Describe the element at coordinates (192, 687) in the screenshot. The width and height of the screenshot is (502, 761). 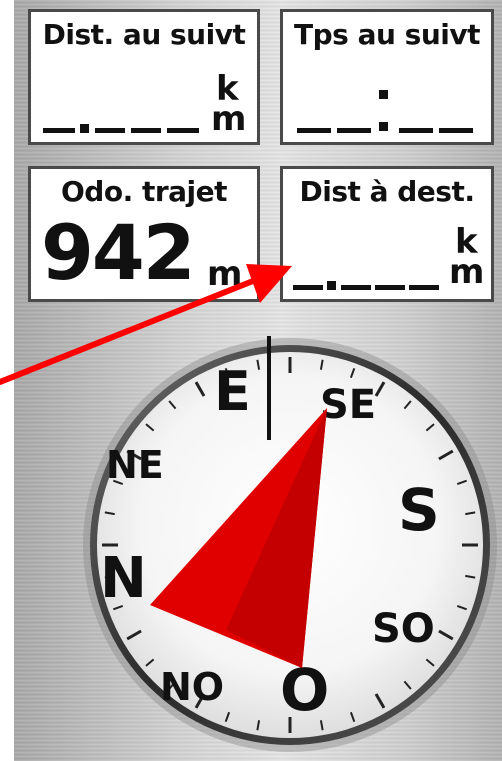
I see `compass-label-no: NO` at that location.